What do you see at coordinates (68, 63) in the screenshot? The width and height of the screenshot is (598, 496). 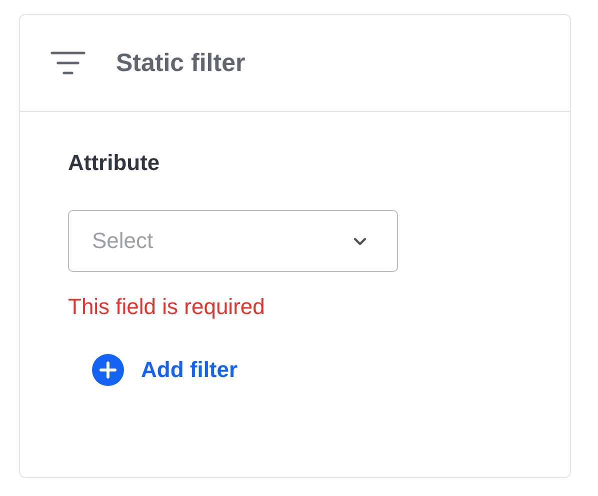 I see `filter-icon` at bounding box center [68, 63].